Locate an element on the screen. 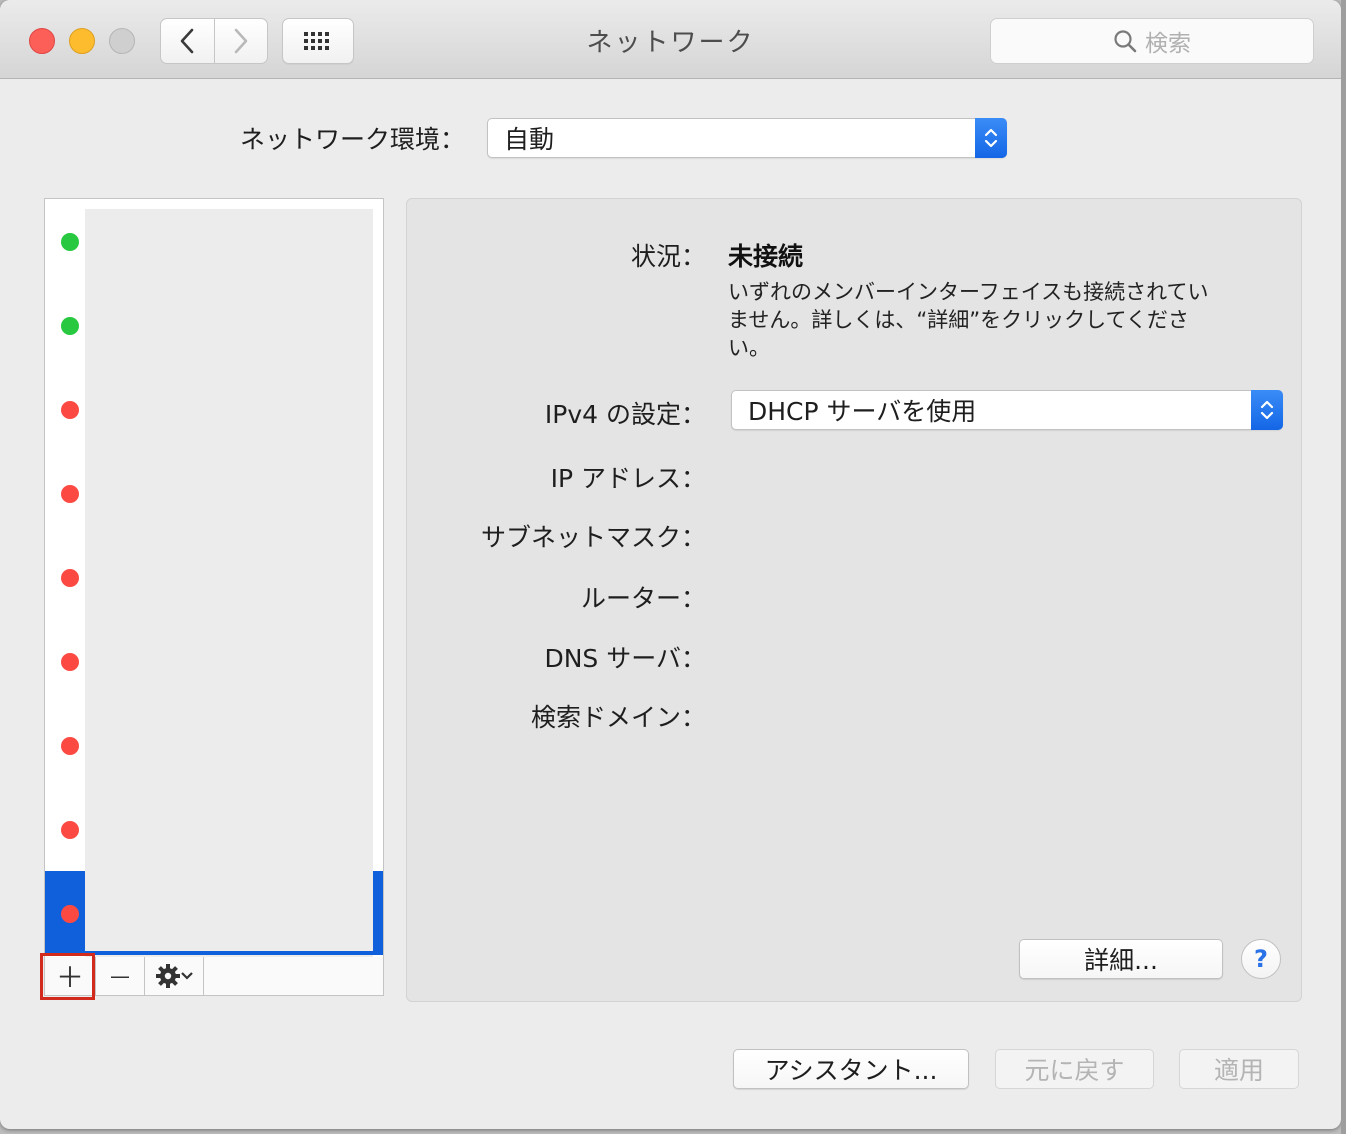  navigation-buttons is located at coordinates (214, 41).